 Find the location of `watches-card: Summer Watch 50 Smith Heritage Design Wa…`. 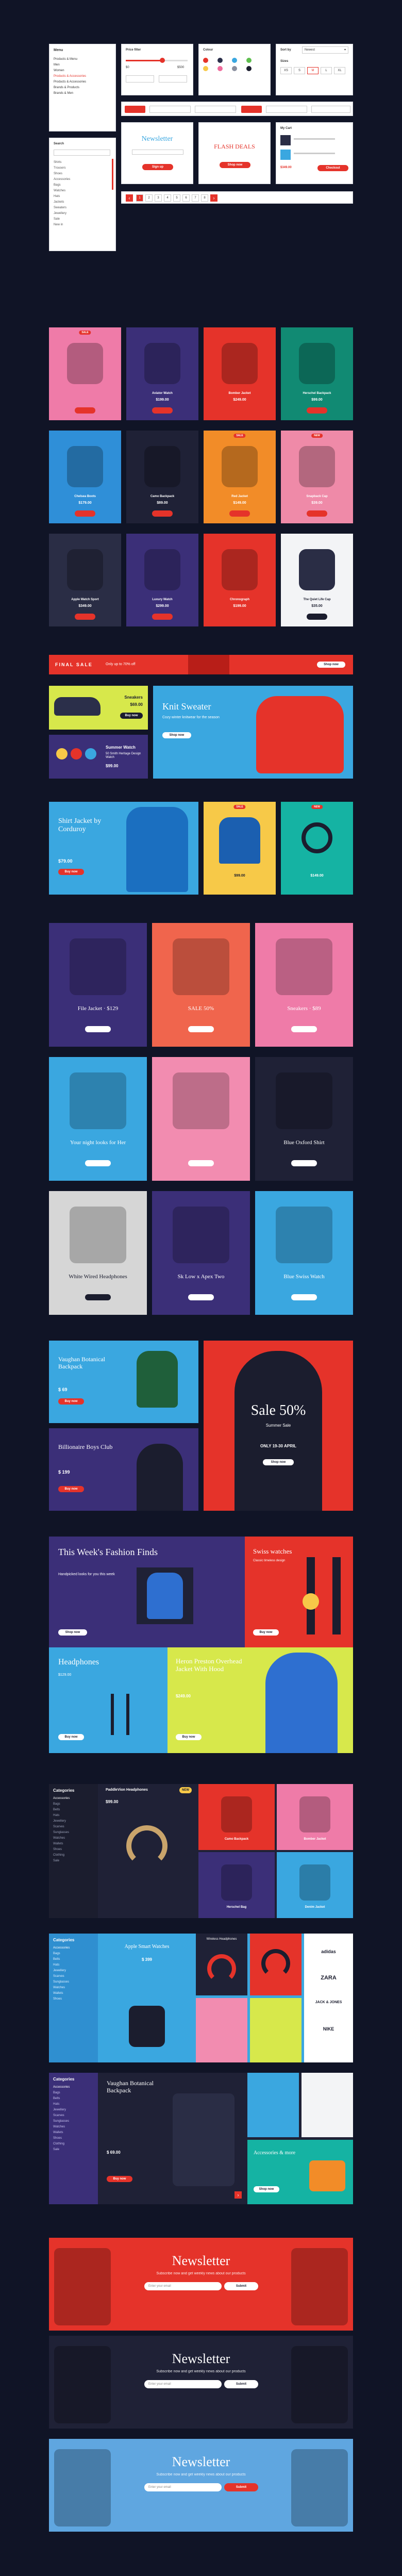

watches-card: Summer Watch 50 Smith Heritage Design Wa… is located at coordinates (98, 757).